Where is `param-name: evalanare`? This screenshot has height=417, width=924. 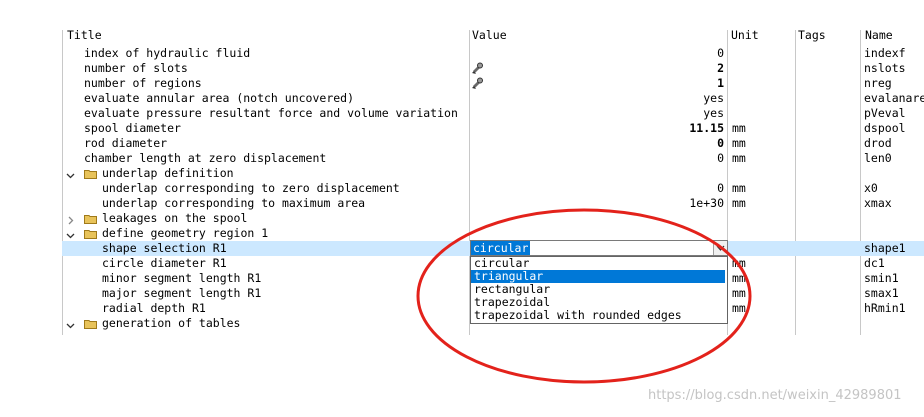 param-name: evalanare is located at coordinates (894, 98).